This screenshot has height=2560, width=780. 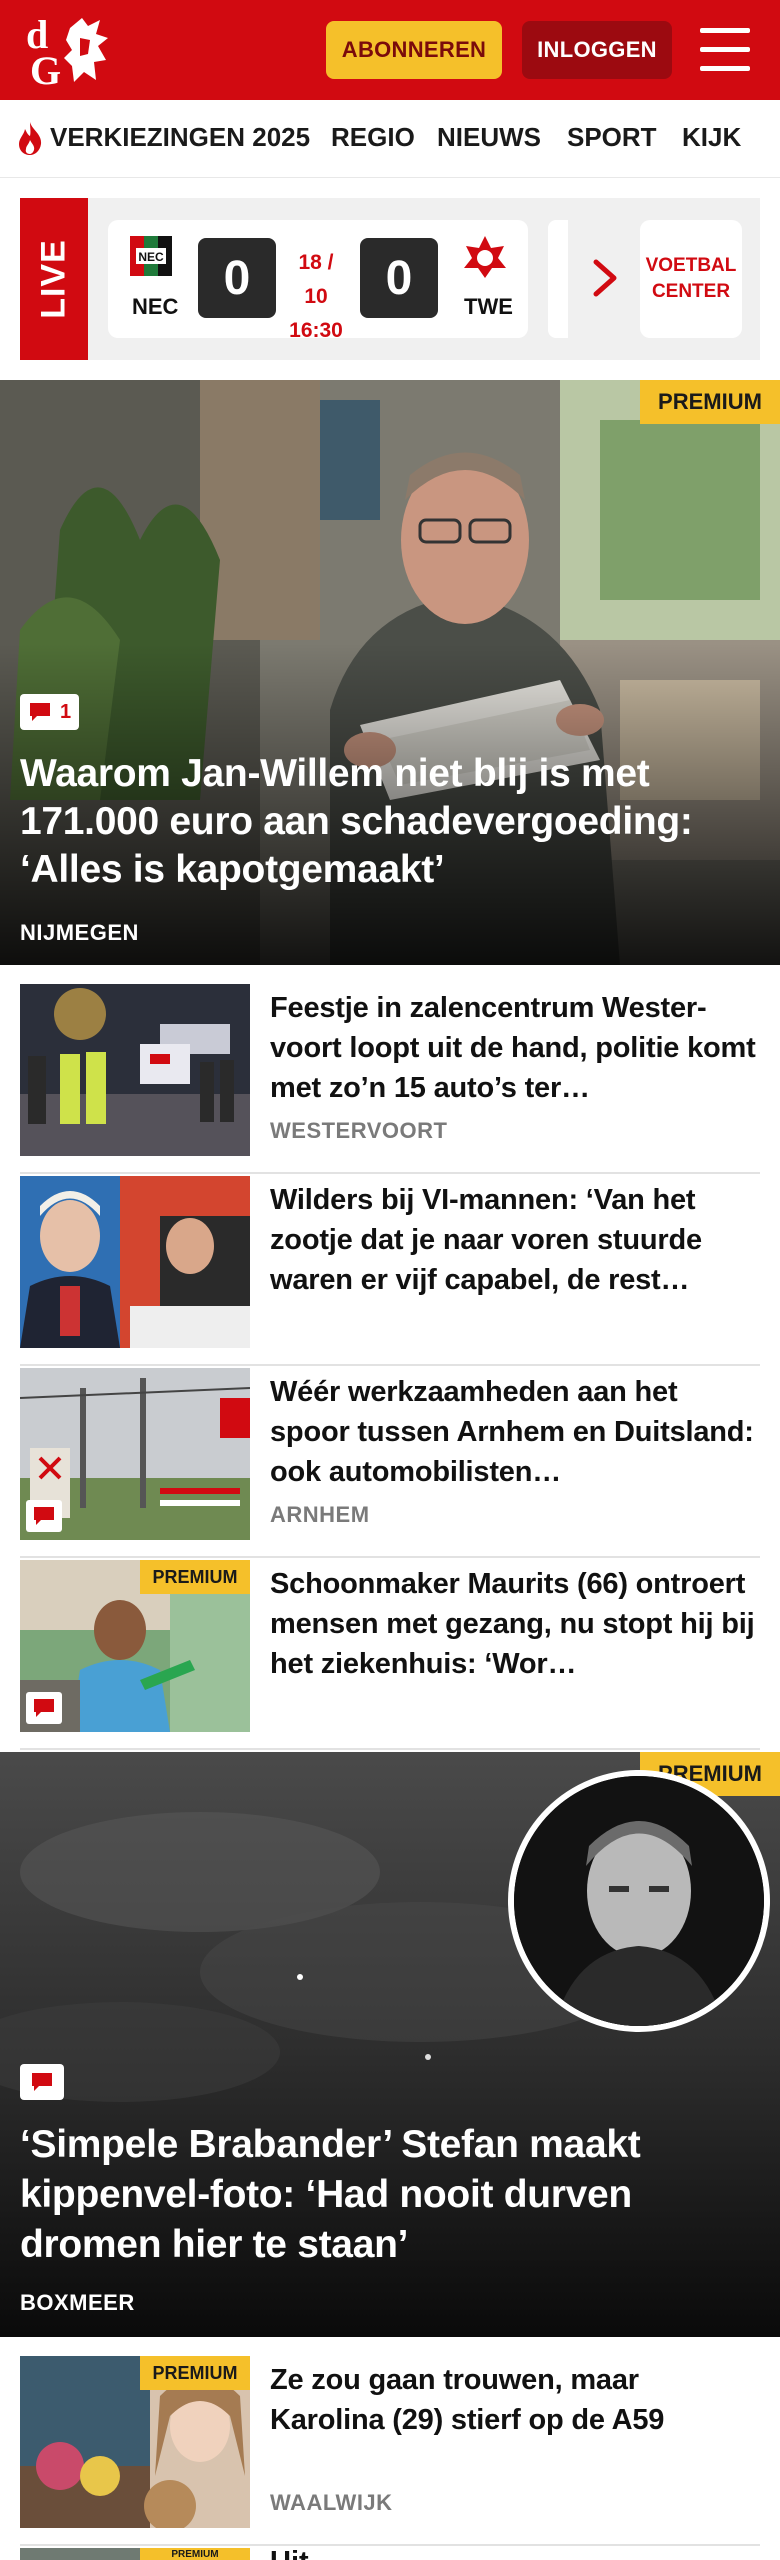 What do you see at coordinates (180, 137) in the screenshot?
I see `nav-item-verkiezingen: VERKIEZINGEN 2025` at bounding box center [180, 137].